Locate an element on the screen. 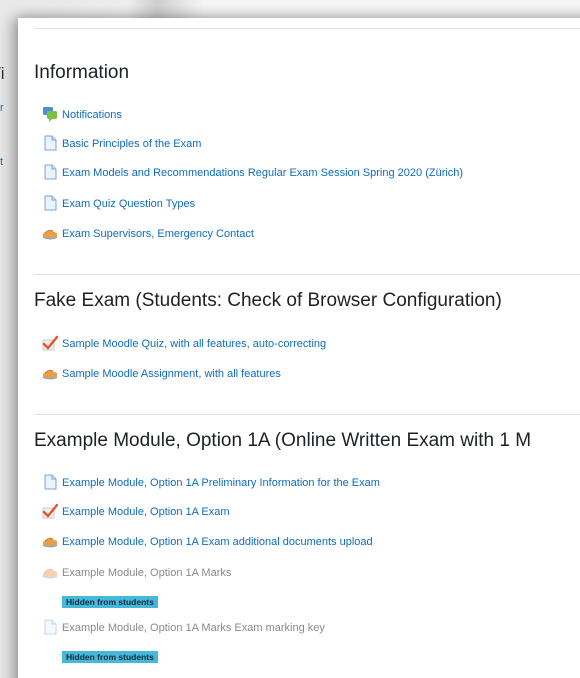  activity-option-1a-exam: Example Module, Option 1A Exam is located at coordinates (136, 512).